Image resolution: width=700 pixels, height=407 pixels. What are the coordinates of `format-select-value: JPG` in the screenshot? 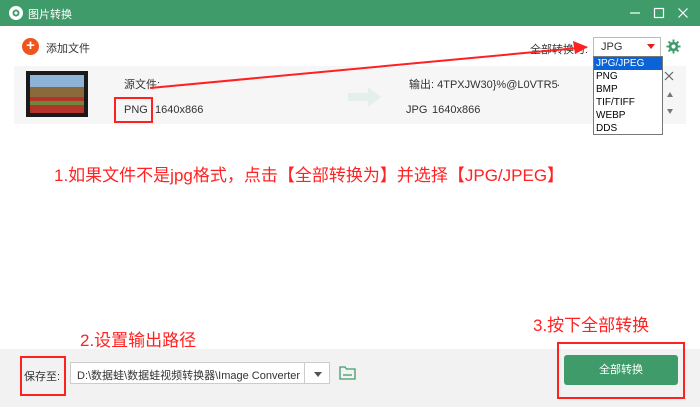 It's located at (612, 47).